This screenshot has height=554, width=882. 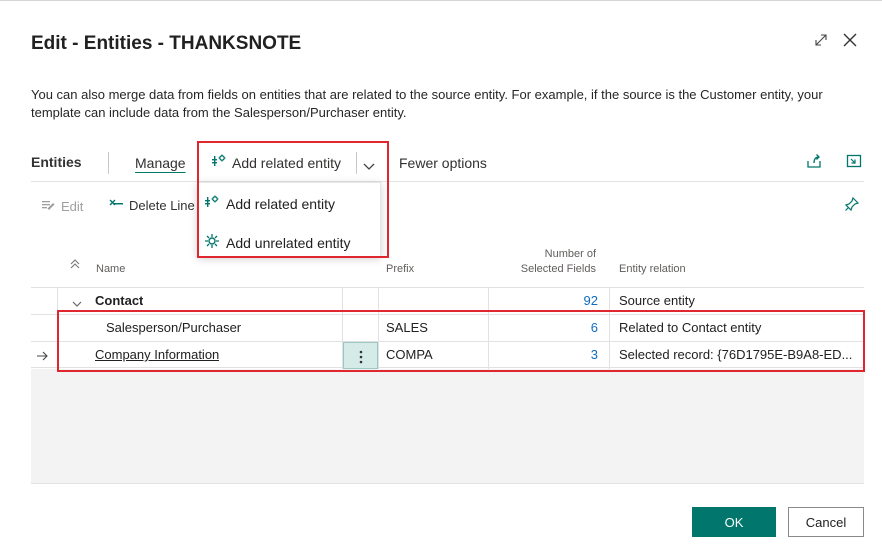 I want to click on edit-button: Edit, so click(x=62, y=206).